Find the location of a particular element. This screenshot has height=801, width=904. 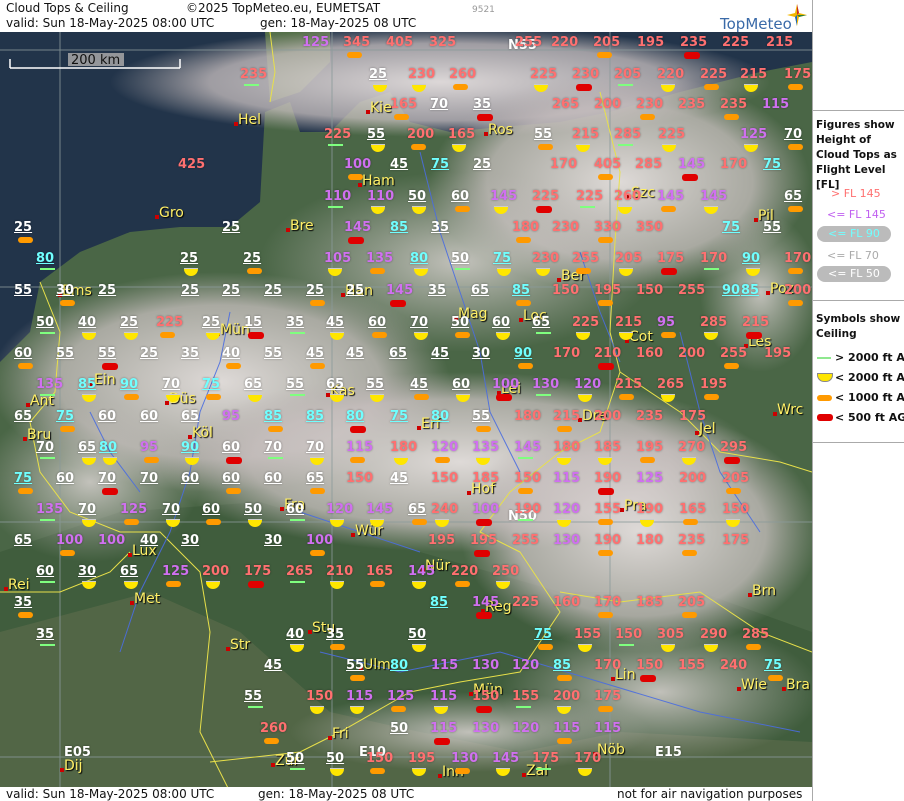

cloud-top-value: 270 is located at coordinates (692, 447).